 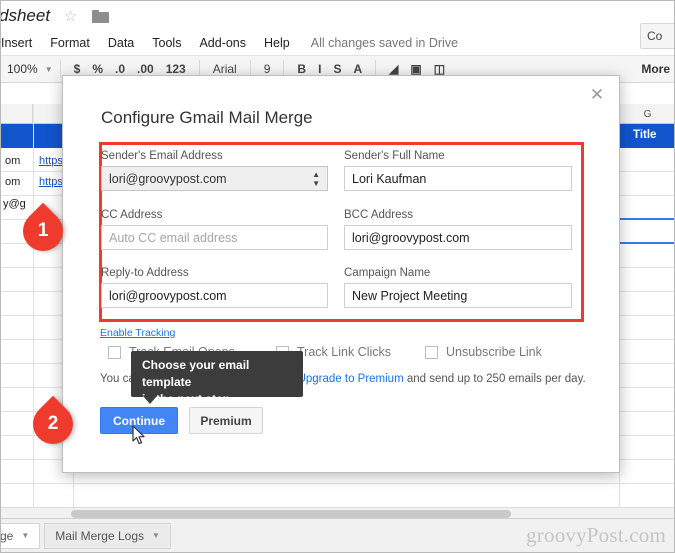 I want to click on grid-row, so click(x=337, y=496).